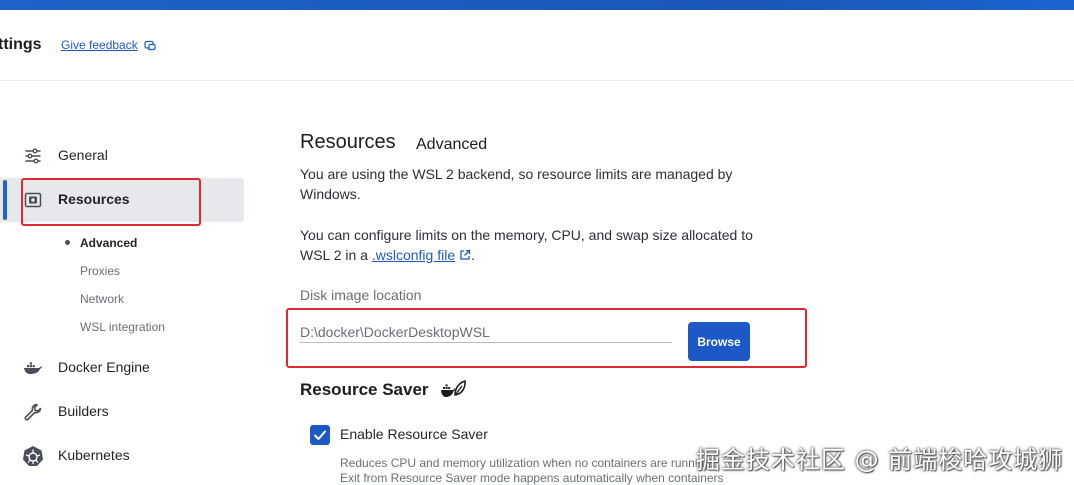 This screenshot has height=485, width=1074. What do you see at coordinates (83, 155) in the screenshot?
I see `sidebar-item-label: General` at bounding box center [83, 155].